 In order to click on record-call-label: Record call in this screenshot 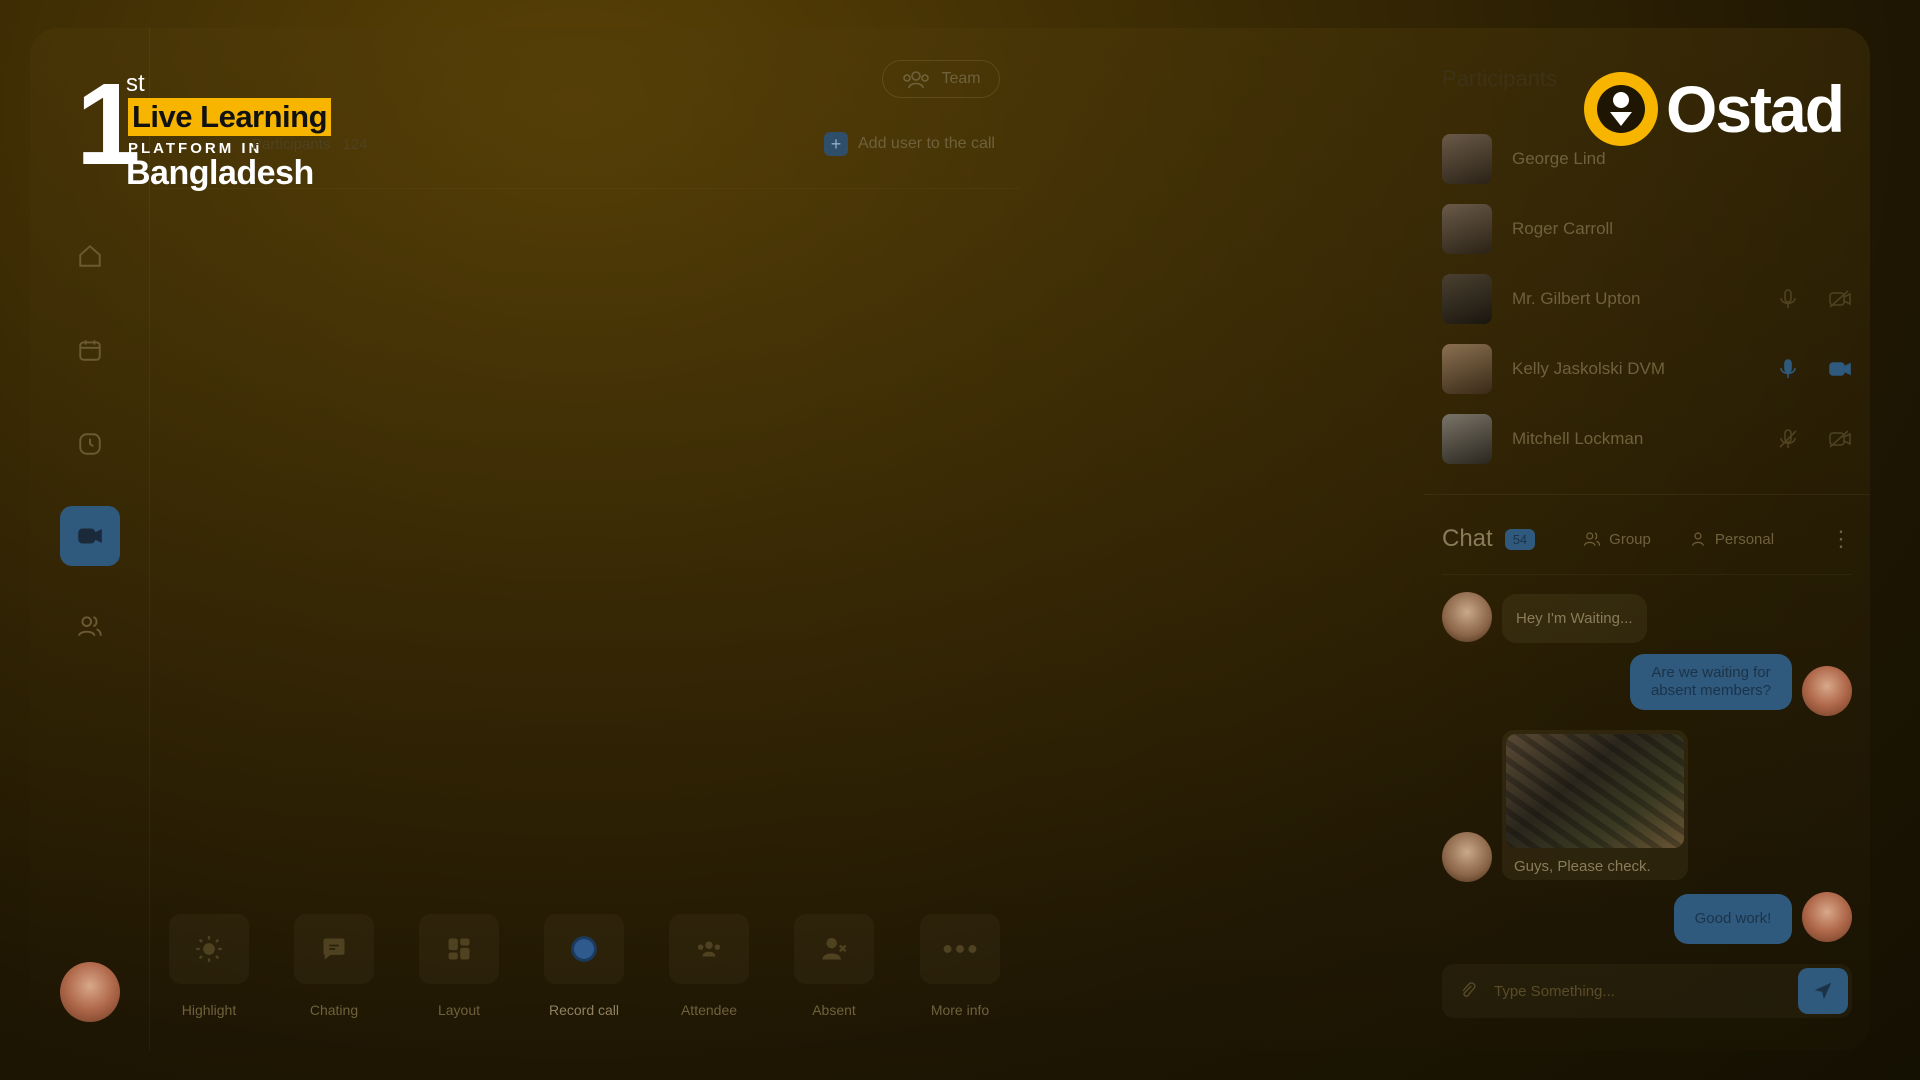, I will do `click(584, 1010)`.